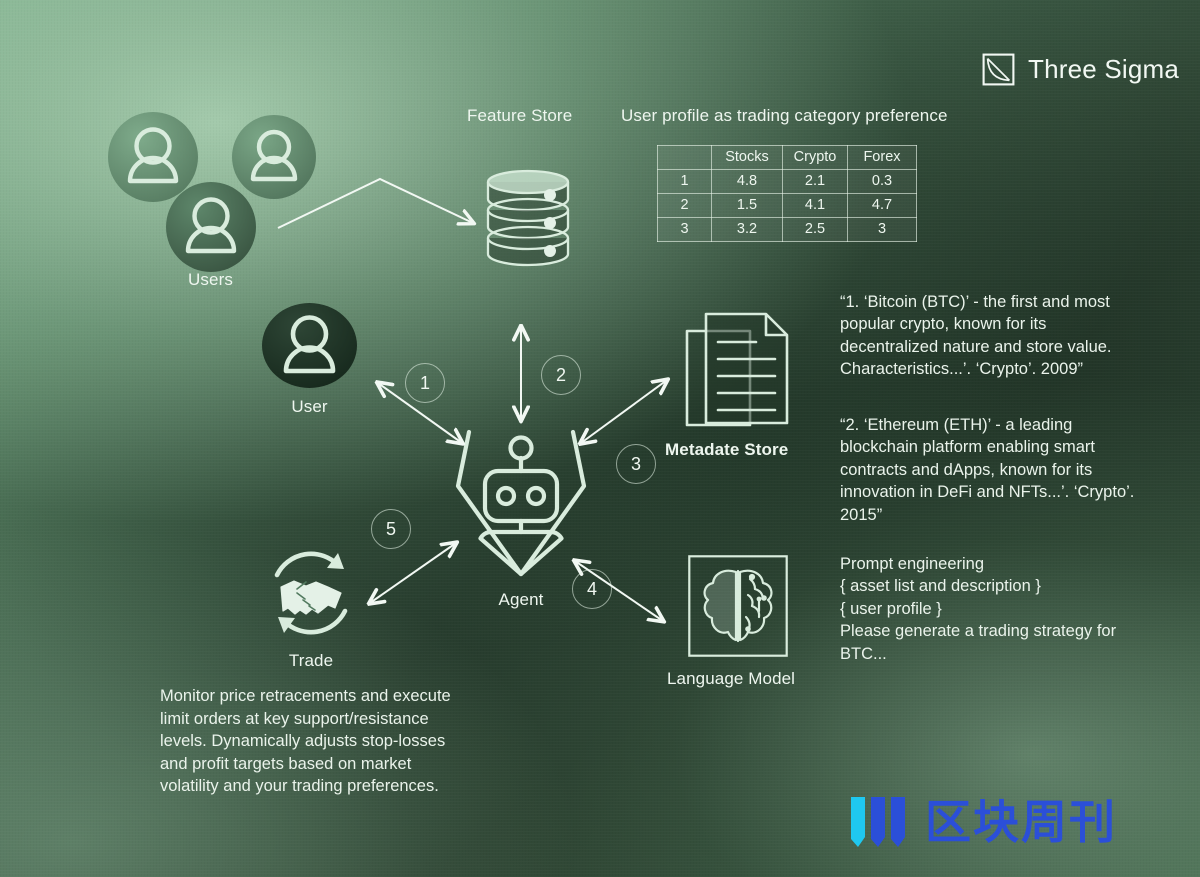  I want to click on language-model-node: Language Model, so click(731, 622).